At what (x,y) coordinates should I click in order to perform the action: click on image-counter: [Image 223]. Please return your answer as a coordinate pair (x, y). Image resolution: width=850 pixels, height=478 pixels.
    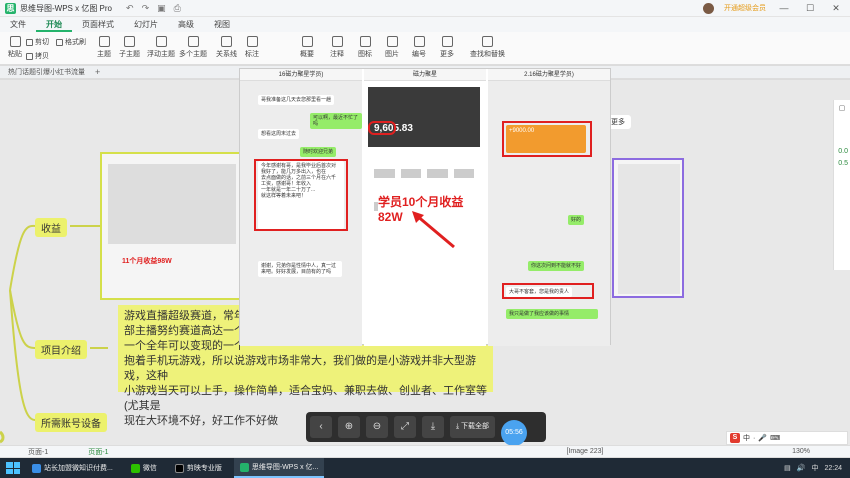
    Looking at the image, I should click on (585, 451).